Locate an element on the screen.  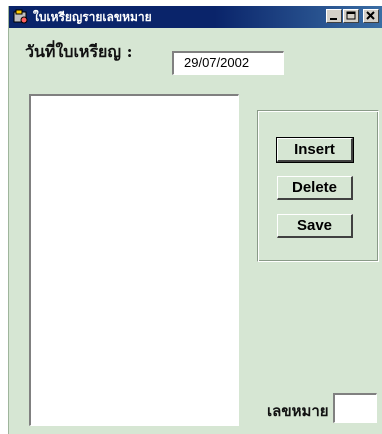
number-label: เลขหมาย is located at coordinates (298, 411).